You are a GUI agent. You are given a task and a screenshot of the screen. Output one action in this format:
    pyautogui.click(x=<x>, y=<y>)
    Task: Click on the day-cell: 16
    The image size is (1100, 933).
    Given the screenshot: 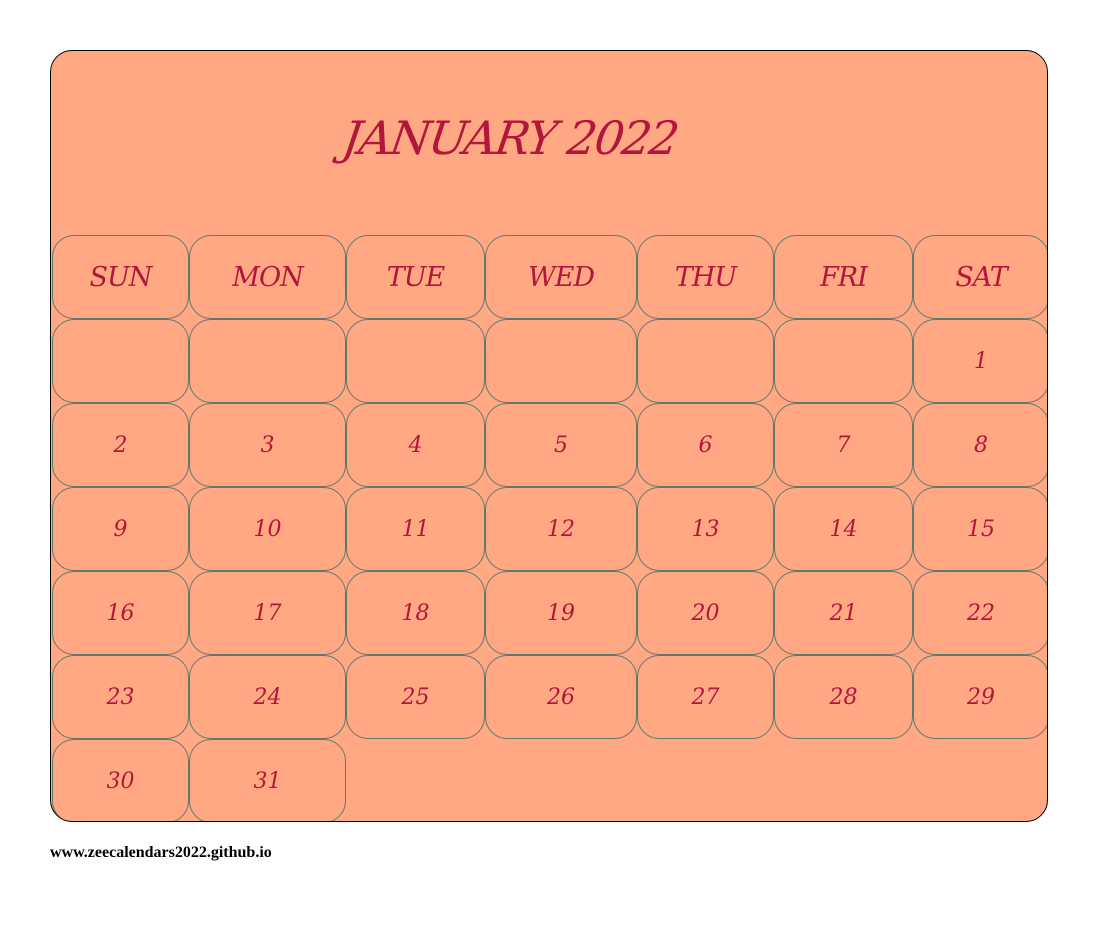 What is the action you would take?
    pyautogui.click(x=120, y=613)
    